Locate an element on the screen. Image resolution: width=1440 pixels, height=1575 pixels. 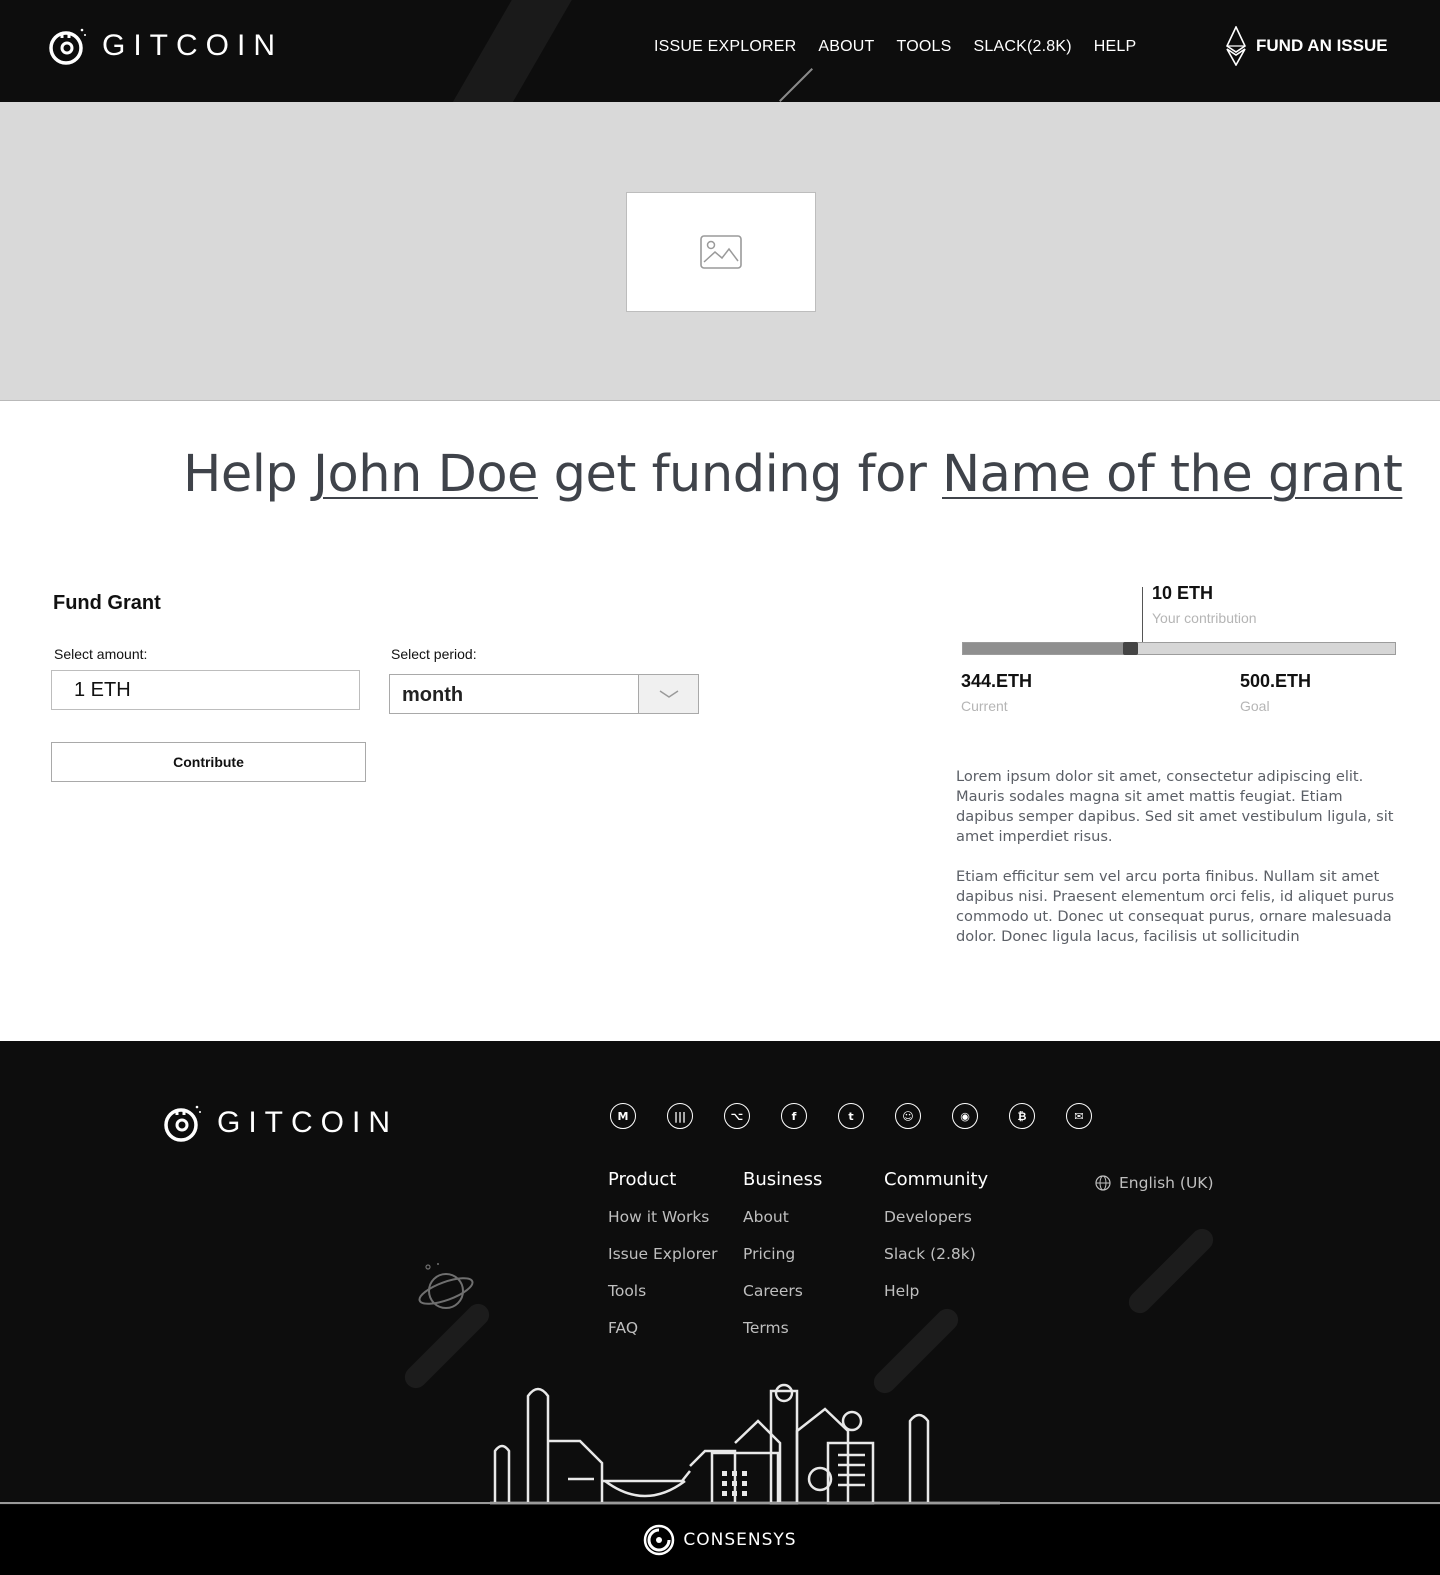
footer-link: Help is located at coordinates (936, 1300).